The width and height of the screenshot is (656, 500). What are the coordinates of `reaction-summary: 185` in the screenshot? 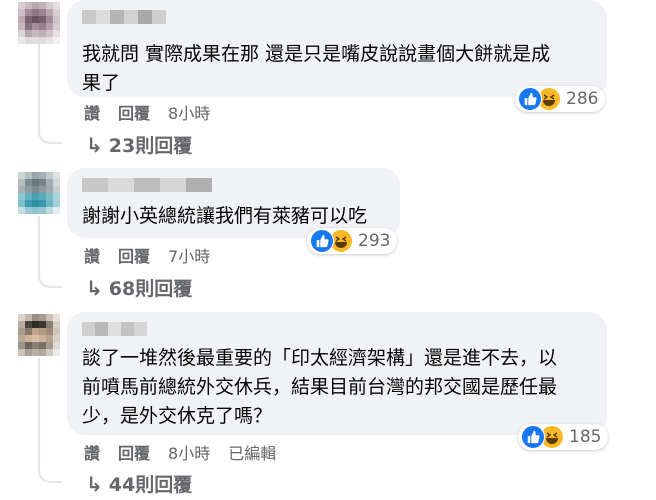 It's located at (563, 437).